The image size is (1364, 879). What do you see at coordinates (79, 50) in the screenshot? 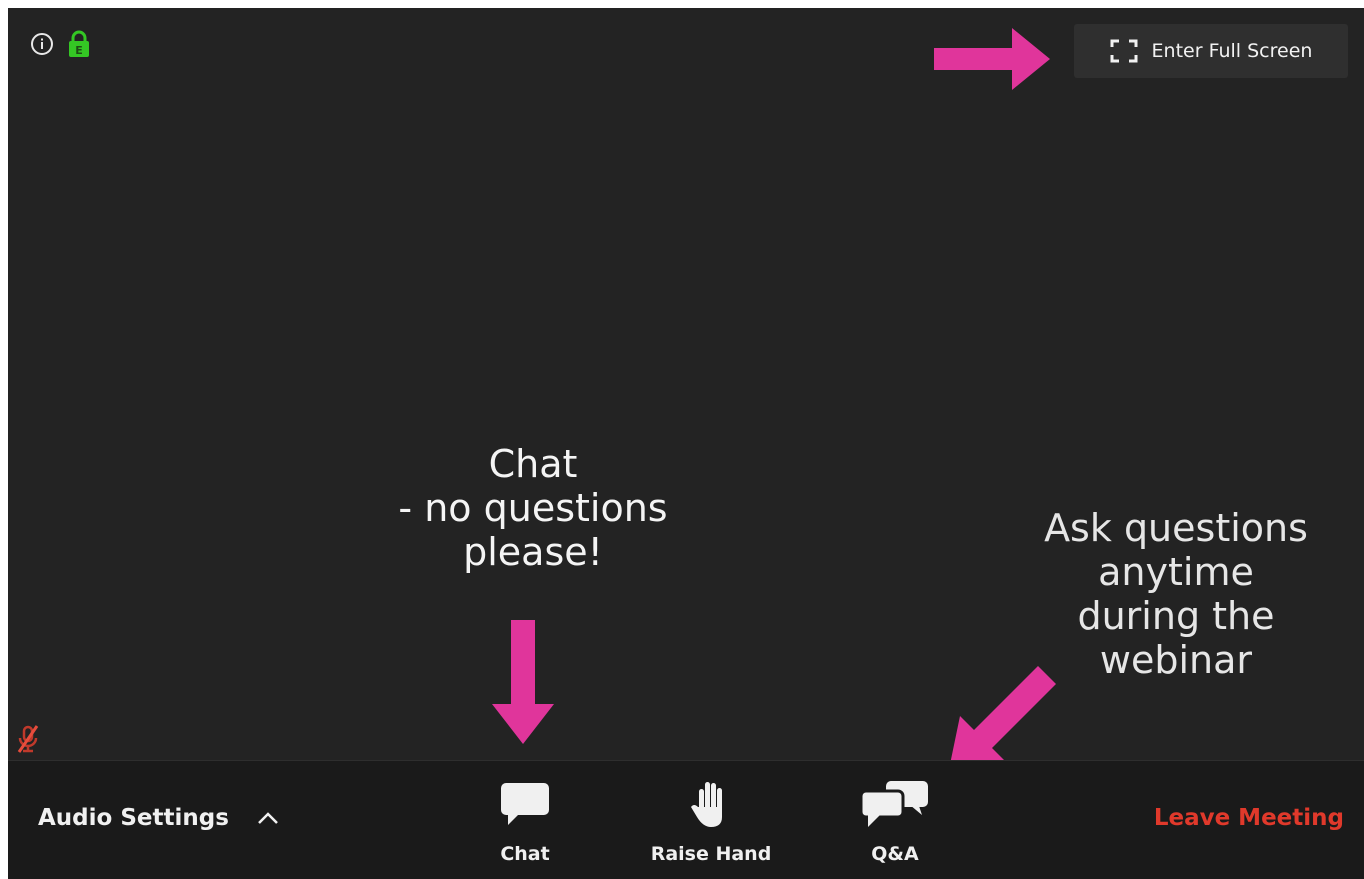
I see `lock-letter: E` at bounding box center [79, 50].